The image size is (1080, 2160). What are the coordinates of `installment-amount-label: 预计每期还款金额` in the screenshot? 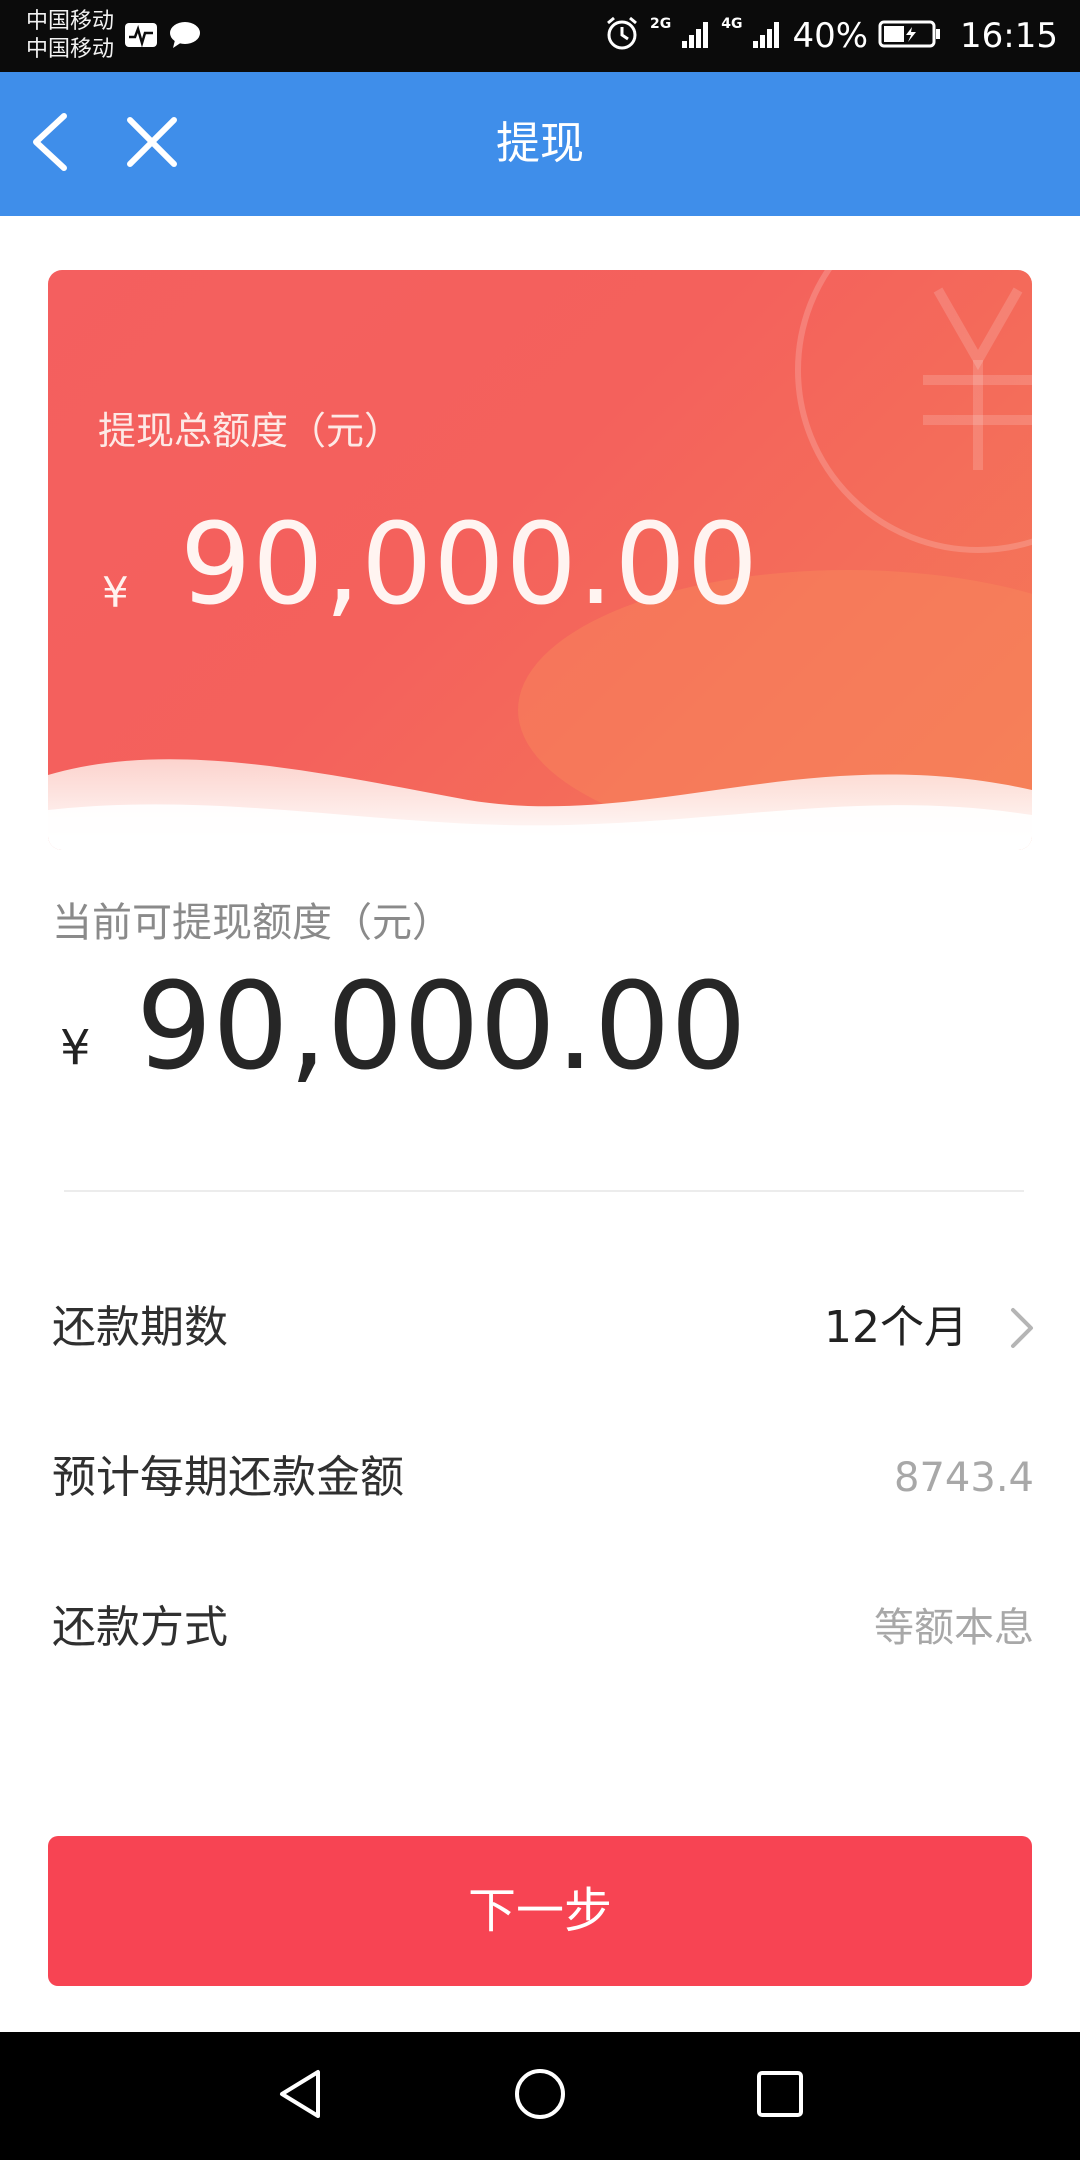 It's located at (228, 1477).